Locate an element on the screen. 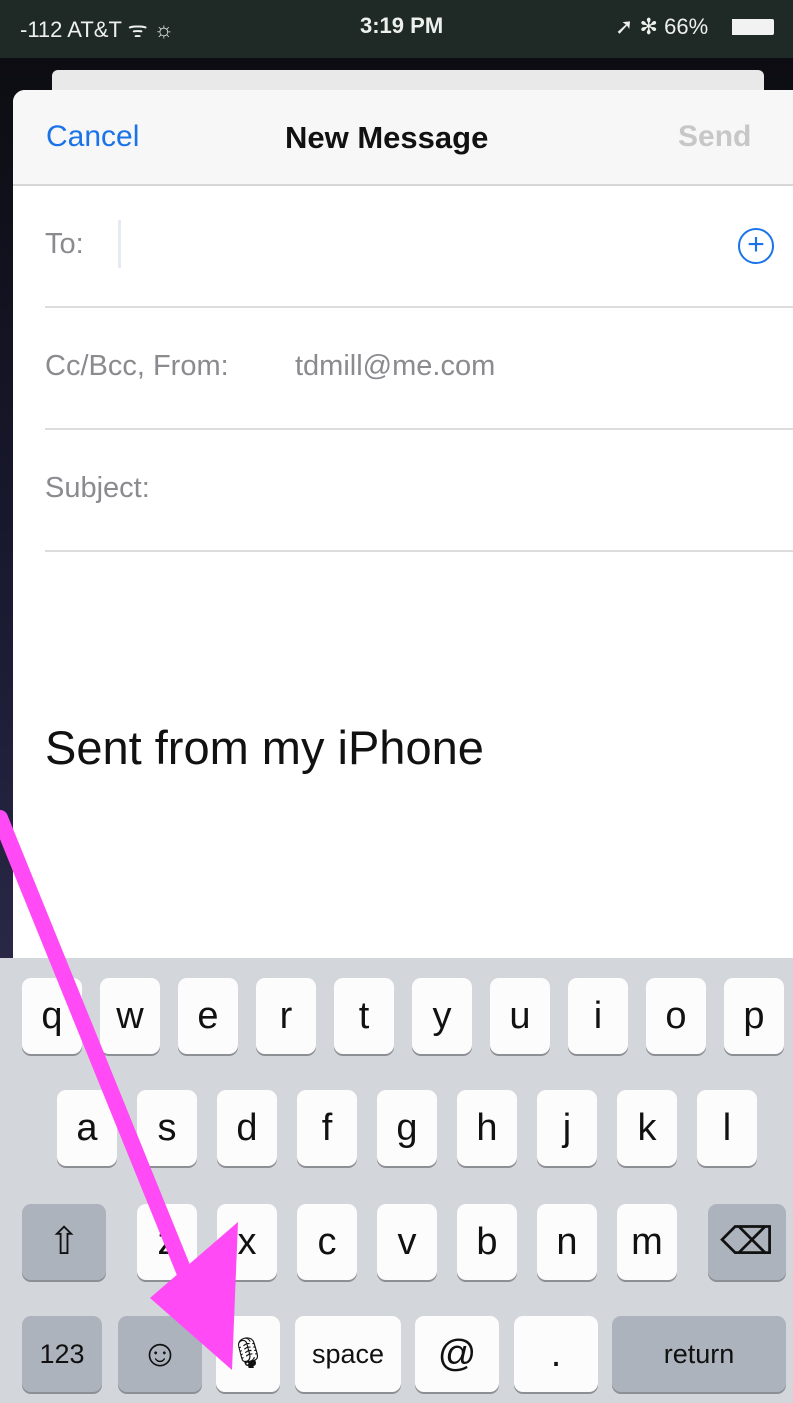 Image resolution: width=793 pixels, height=1403 pixels. subject-label: Subject: is located at coordinates (97, 488).